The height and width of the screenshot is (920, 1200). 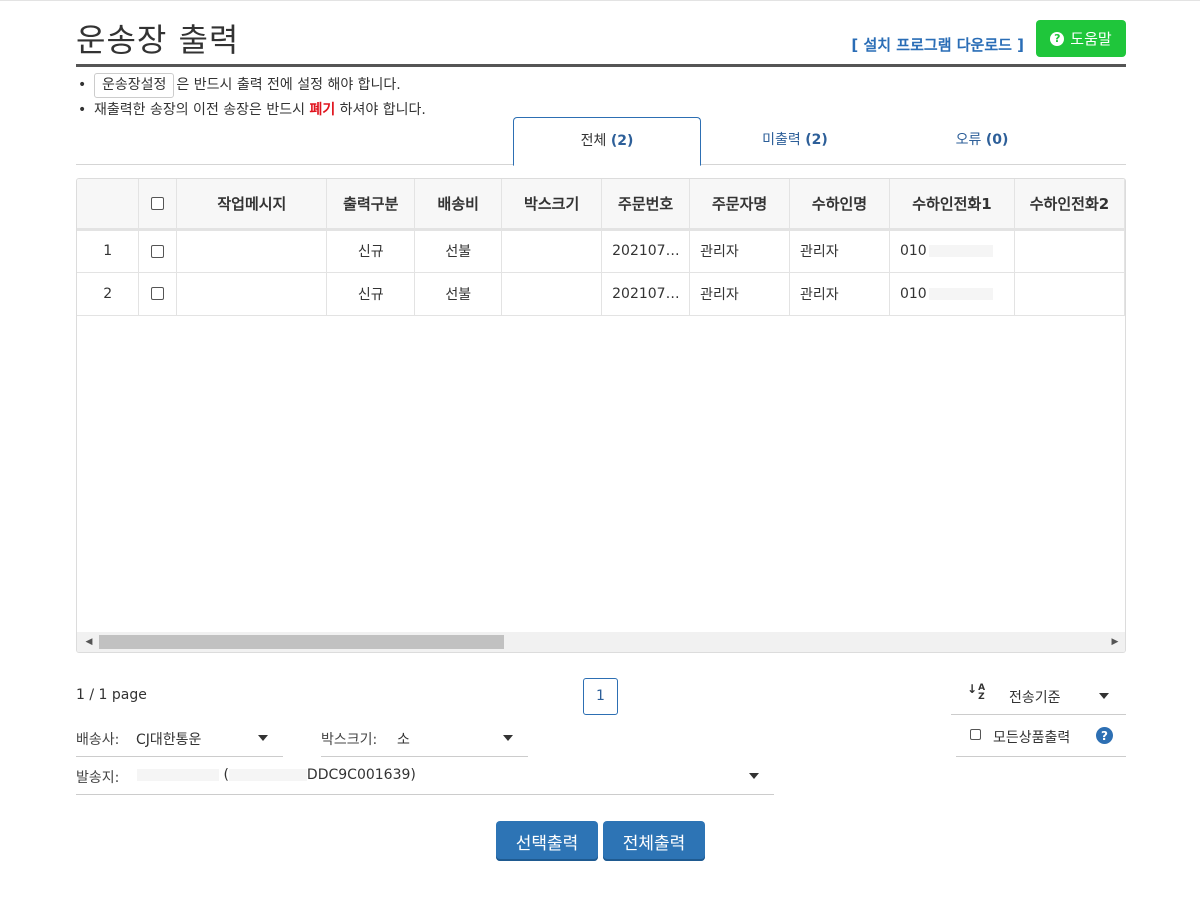 I want to click on scrollbar-thumb, so click(x=301, y=642).